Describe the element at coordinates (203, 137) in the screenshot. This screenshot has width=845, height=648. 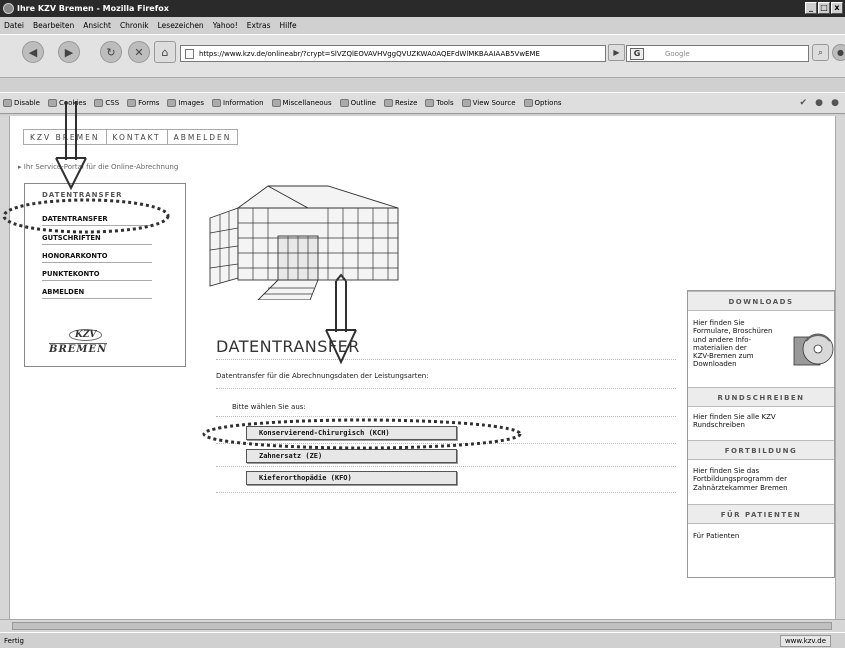
I see `nav-abmelden: ABMELDEN` at that location.